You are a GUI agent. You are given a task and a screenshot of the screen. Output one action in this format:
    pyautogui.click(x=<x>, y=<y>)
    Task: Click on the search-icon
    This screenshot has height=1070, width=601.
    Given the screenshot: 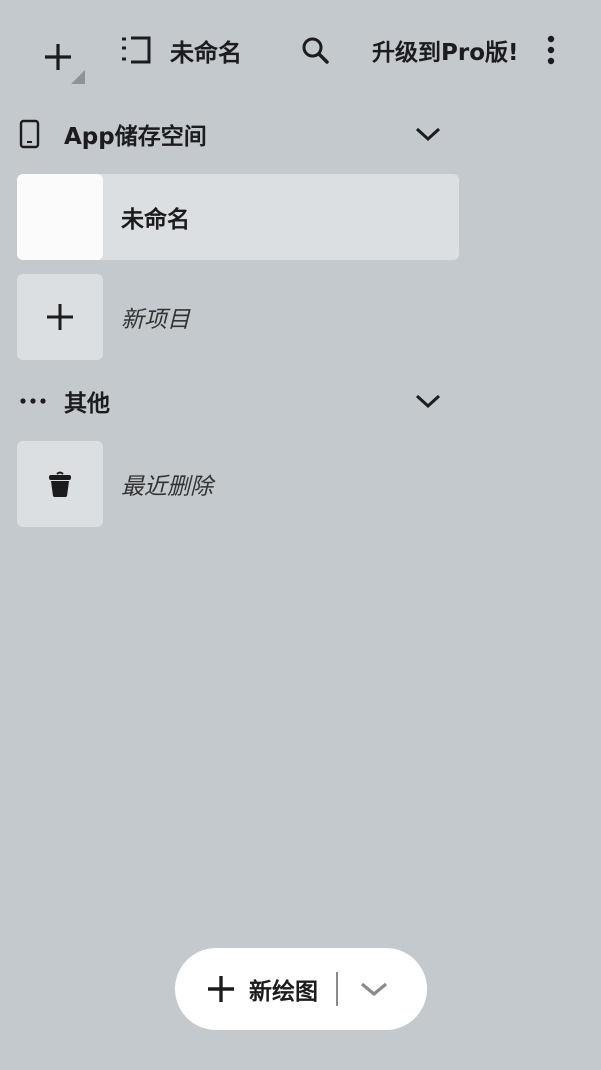 What is the action you would take?
    pyautogui.click(x=315, y=50)
    